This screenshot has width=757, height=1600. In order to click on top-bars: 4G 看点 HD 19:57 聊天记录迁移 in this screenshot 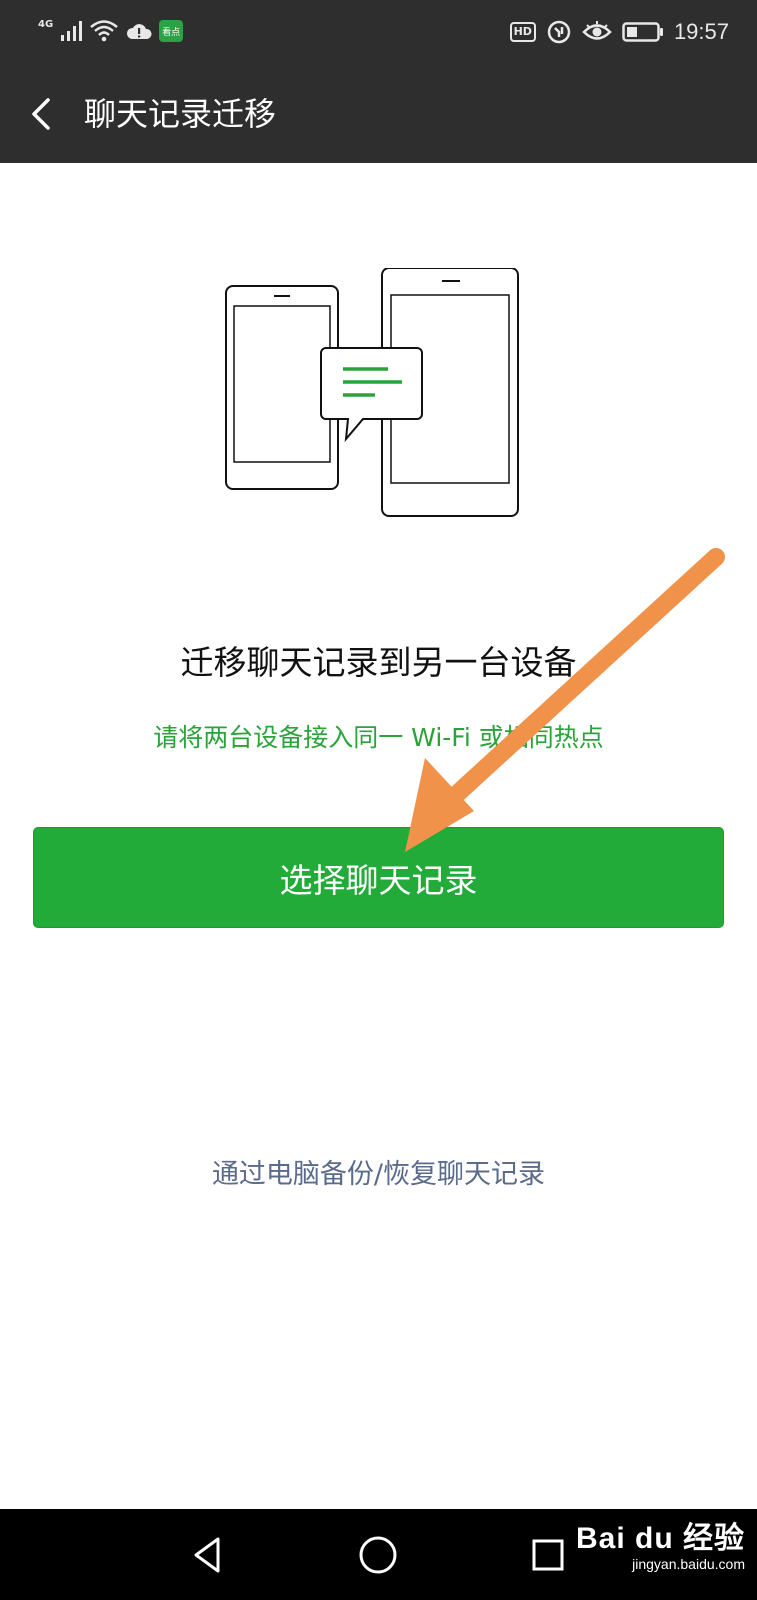, I will do `click(378, 81)`.